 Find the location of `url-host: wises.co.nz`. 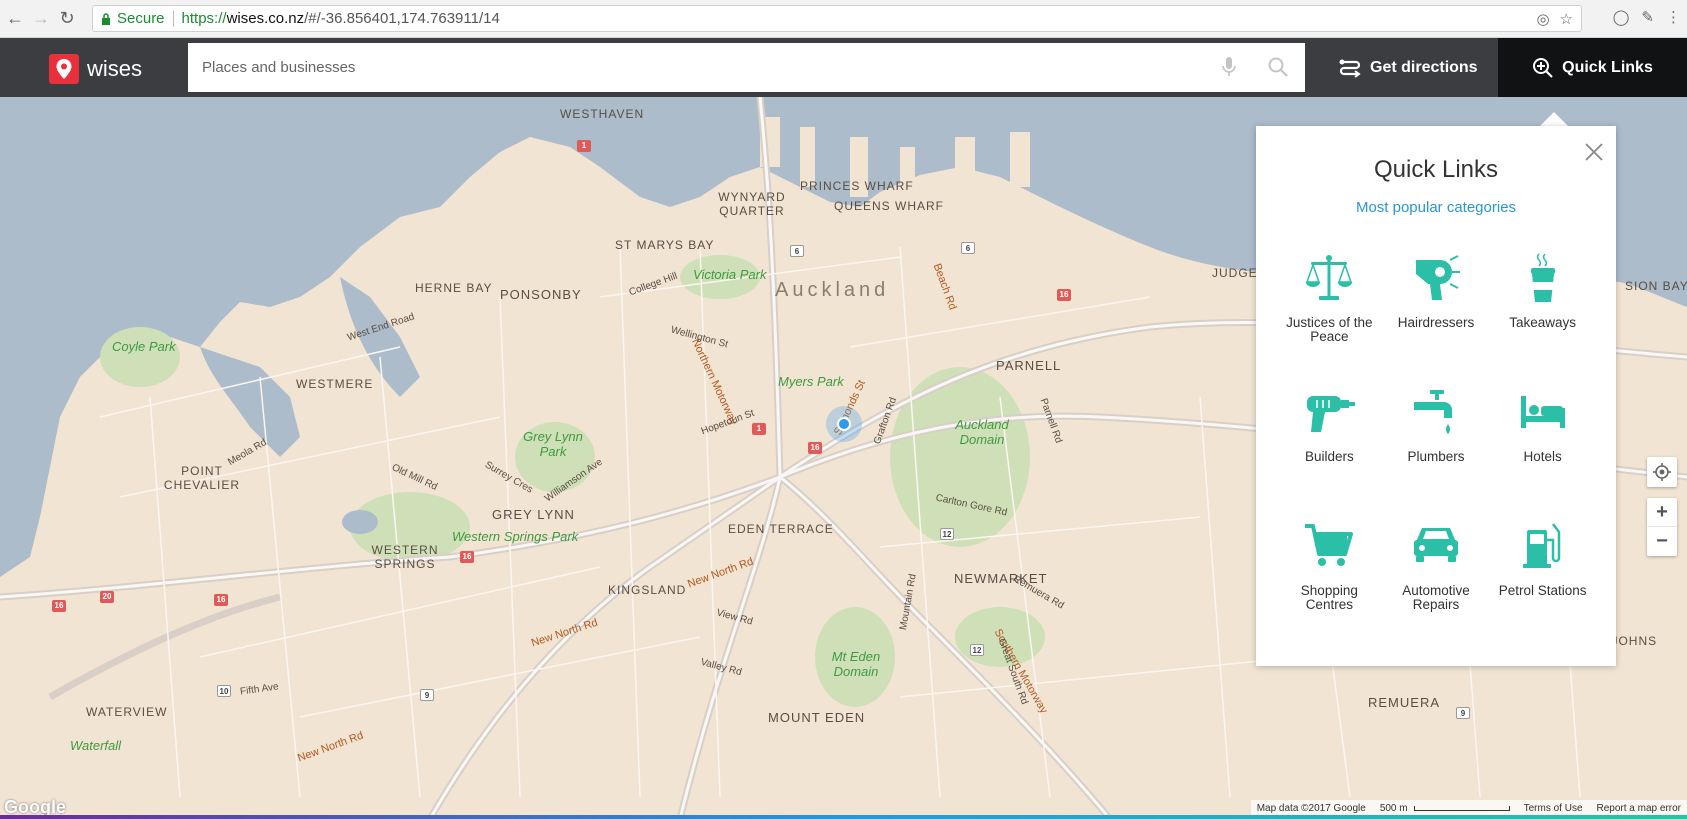

url-host: wises.co.nz is located at coordinates (265, 18).